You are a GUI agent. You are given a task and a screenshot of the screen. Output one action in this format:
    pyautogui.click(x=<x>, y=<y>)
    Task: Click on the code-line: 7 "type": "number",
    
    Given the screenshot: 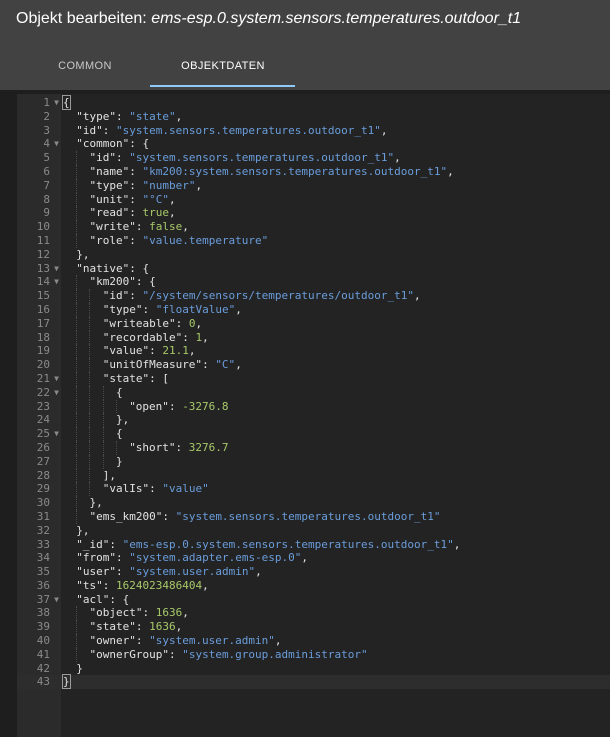 What is the action you would take?
    pyautogui.click(x=313, y=185)
    